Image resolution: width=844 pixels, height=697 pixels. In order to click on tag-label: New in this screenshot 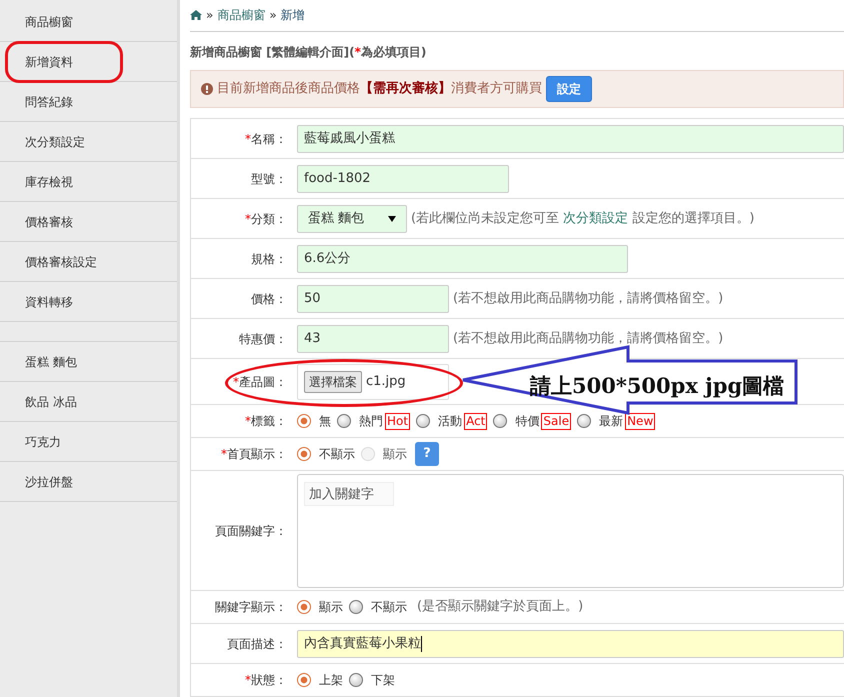, I will do `click(640, 421)`.